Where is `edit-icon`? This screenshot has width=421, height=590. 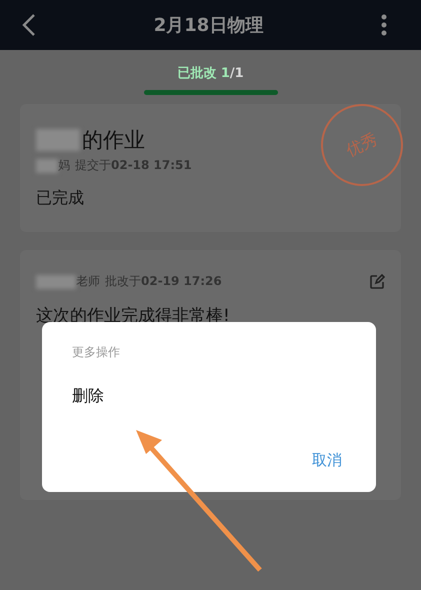
edit-icon is located at coordinates (377, 282).